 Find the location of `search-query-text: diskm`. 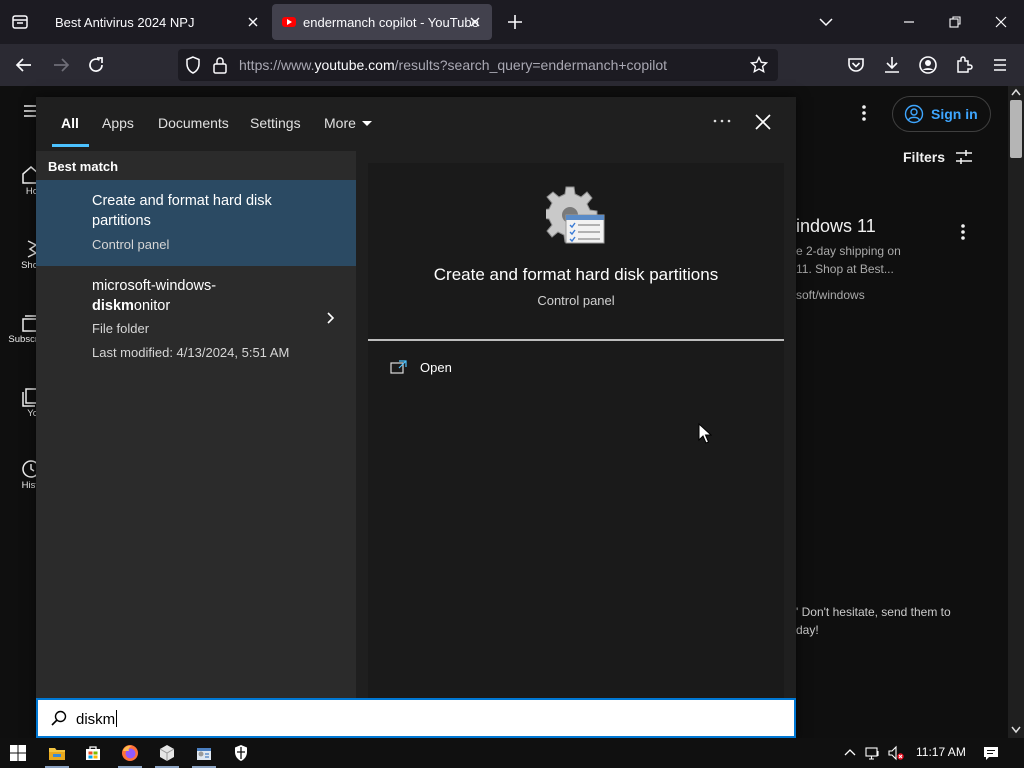

search-query-text: diskm is located at coordinates (96, 719).